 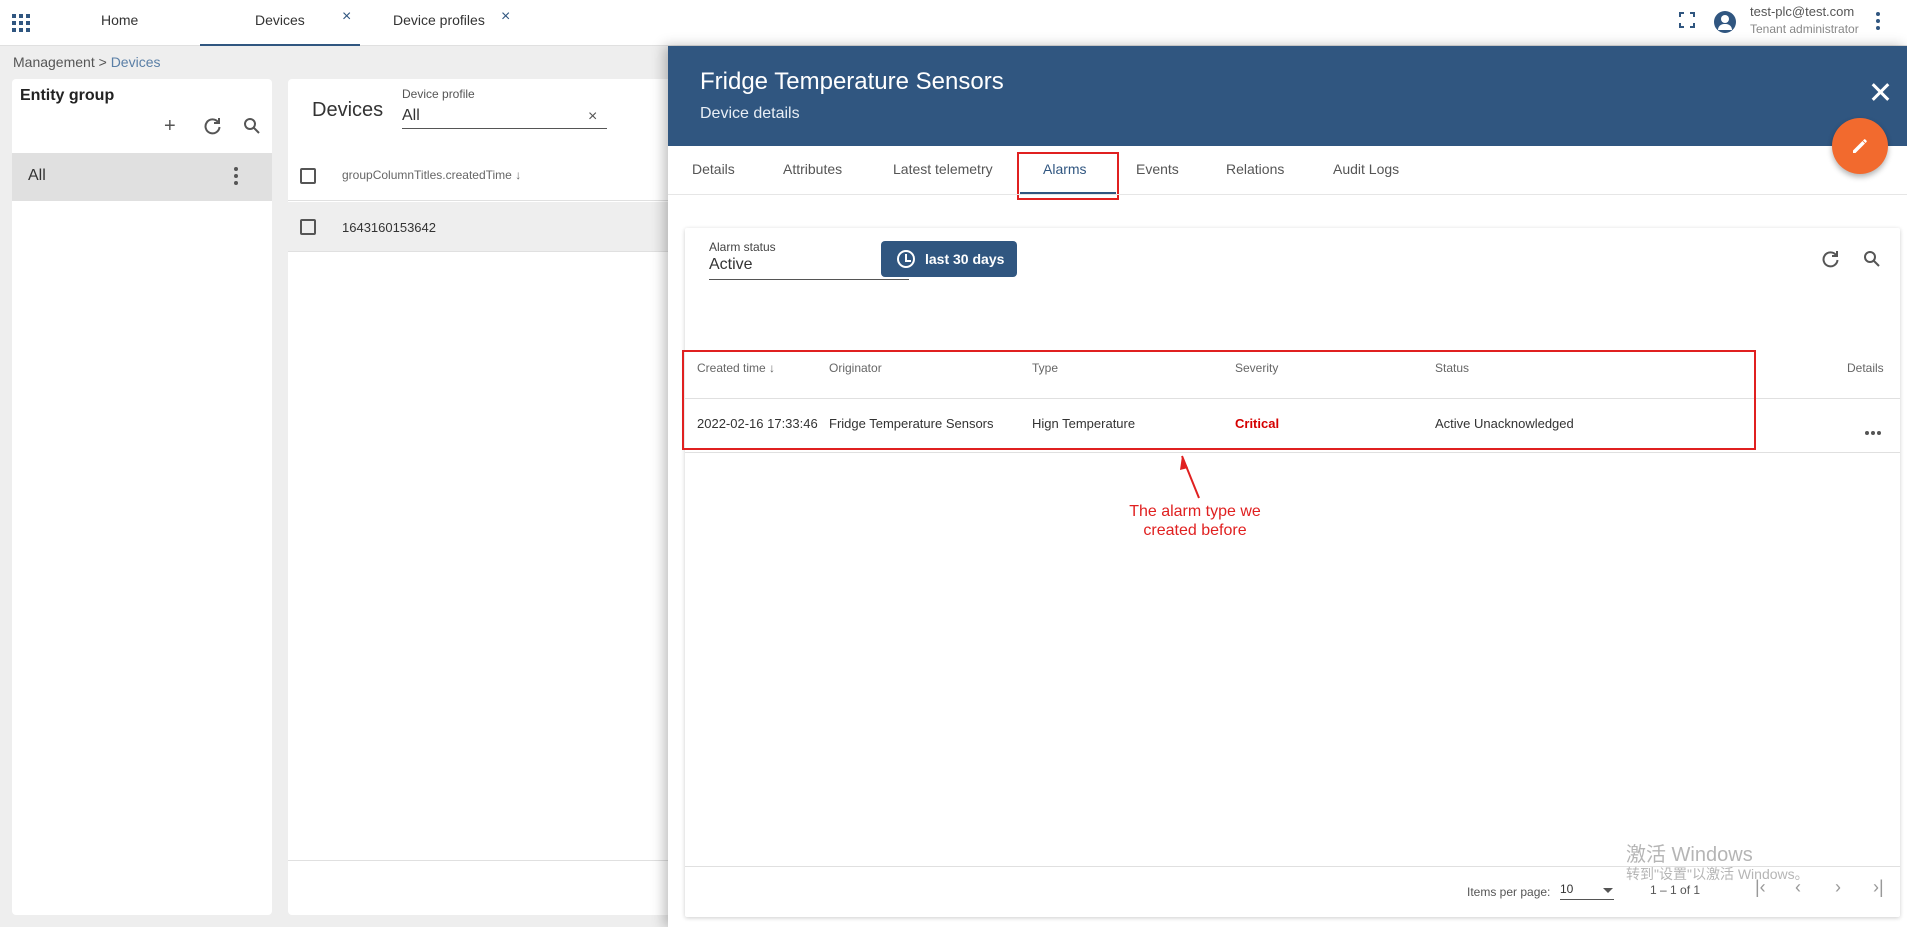 What do you see at coordinates (1838, 887) in the screenshot?
I see `next-page-icon: ›` at bounding box center [1838, 887].